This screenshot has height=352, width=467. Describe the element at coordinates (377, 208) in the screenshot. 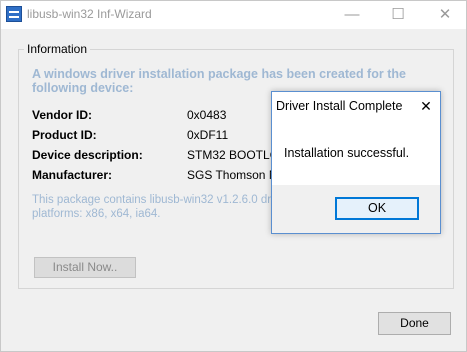

I see `ok-button: OK` at that location.